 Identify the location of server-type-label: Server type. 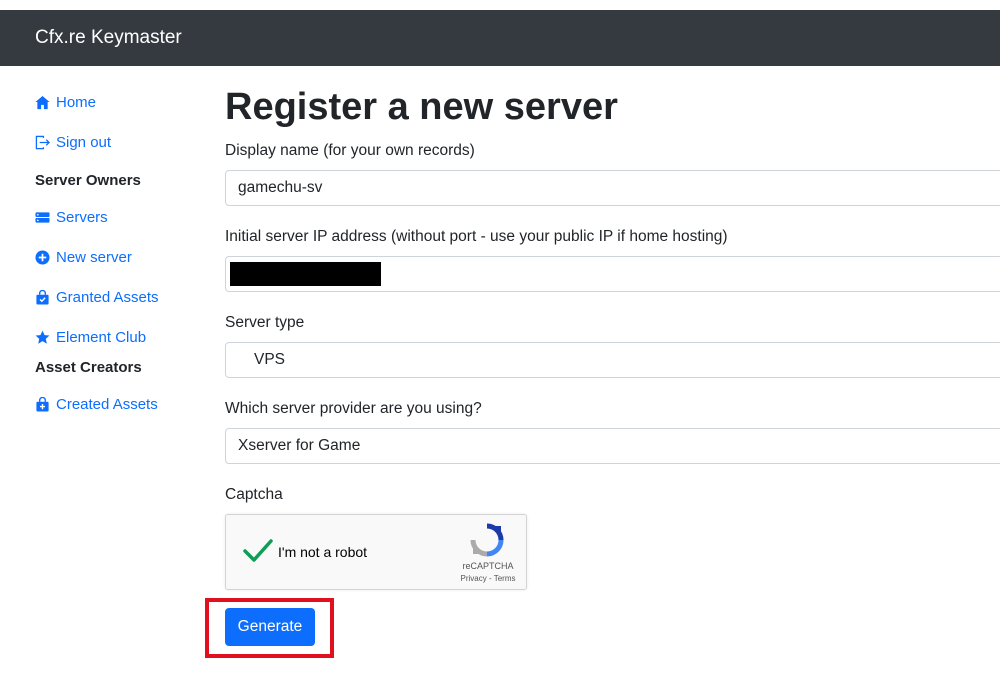
(265, 322).